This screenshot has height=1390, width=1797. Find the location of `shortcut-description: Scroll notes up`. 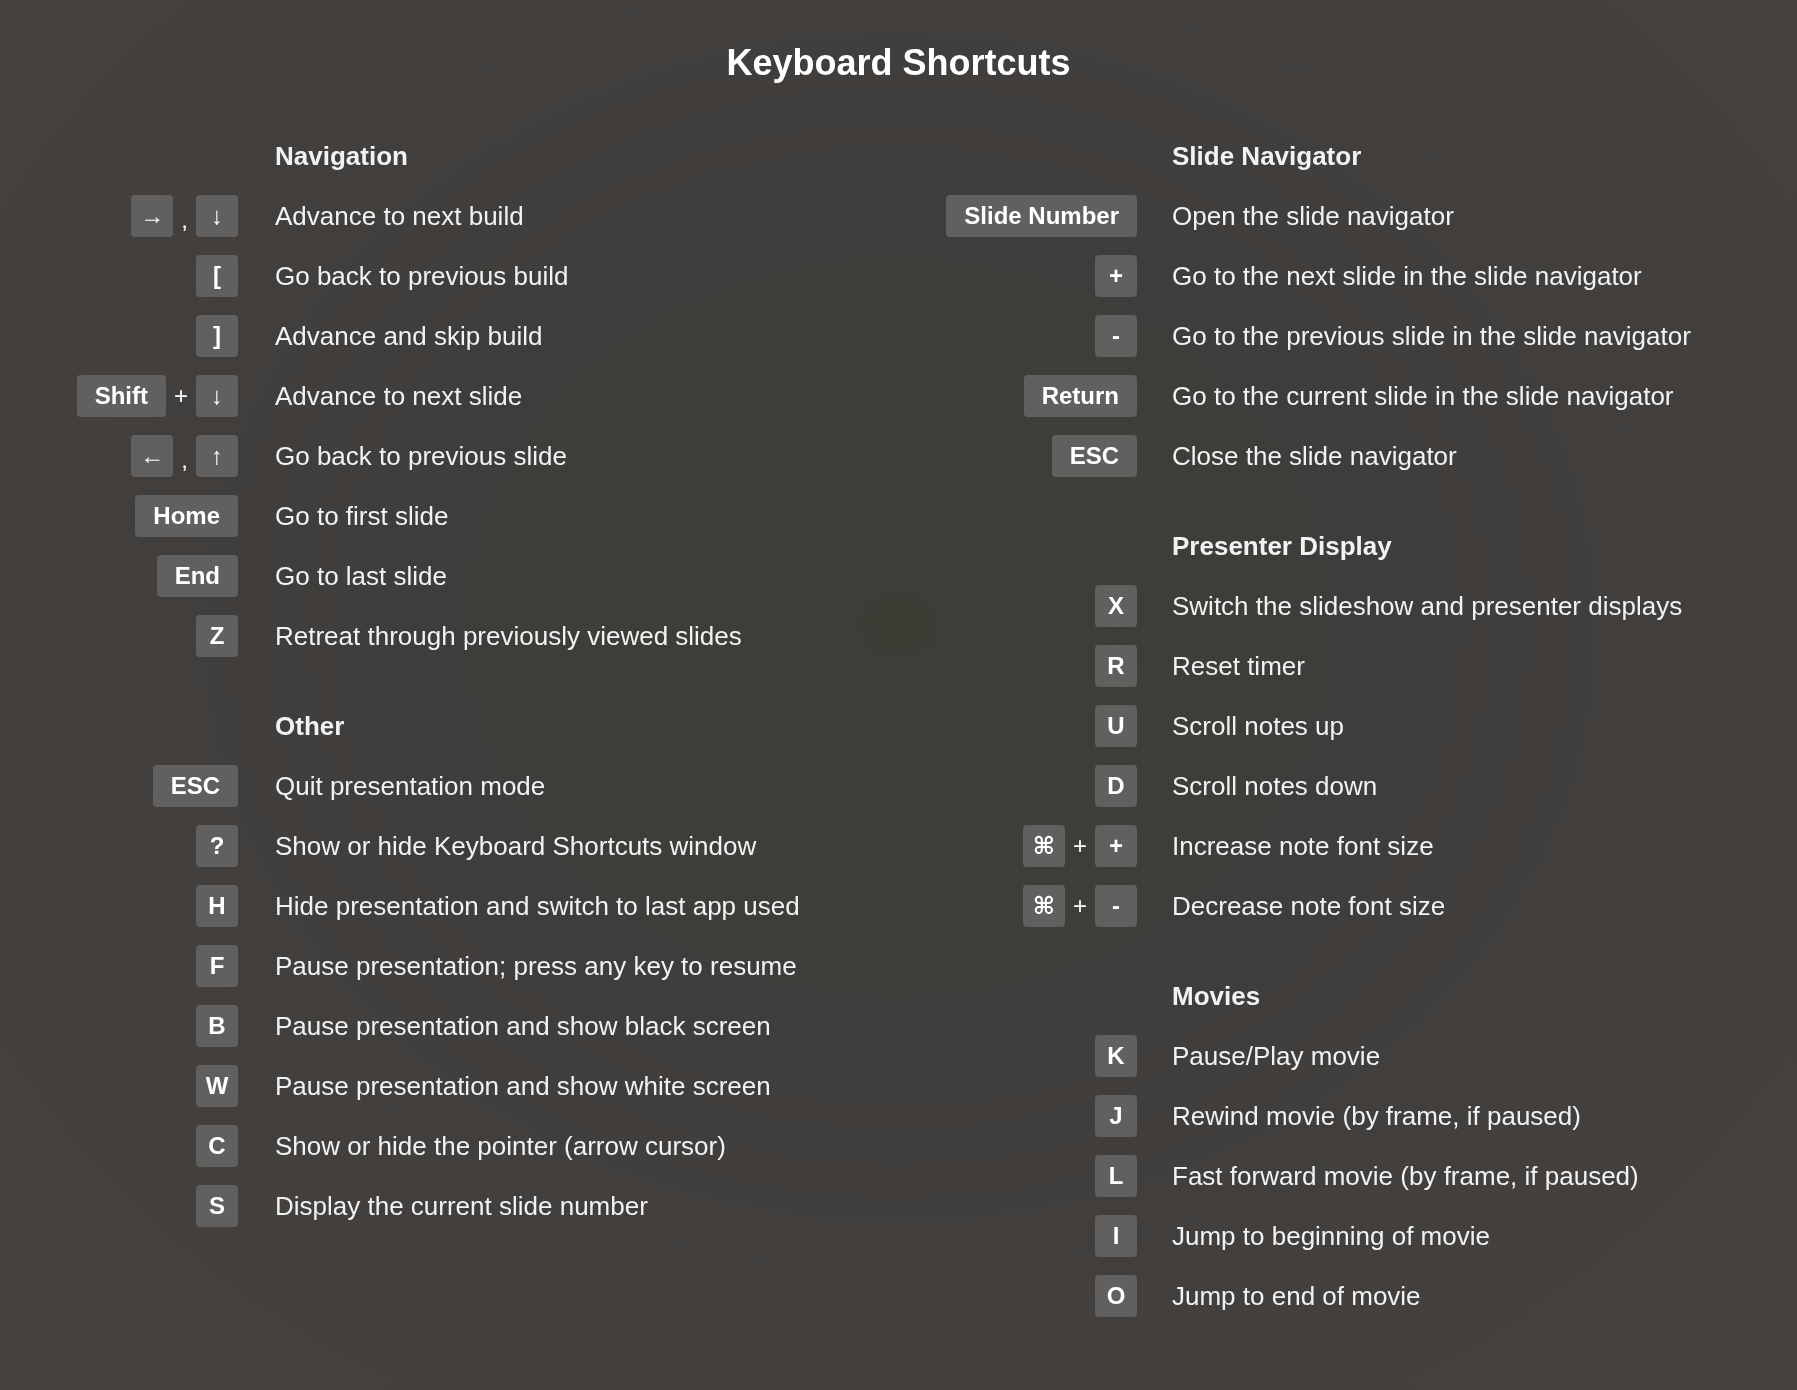

shortcut-description: Scroll notes up is located at coordinates (1258, 726).